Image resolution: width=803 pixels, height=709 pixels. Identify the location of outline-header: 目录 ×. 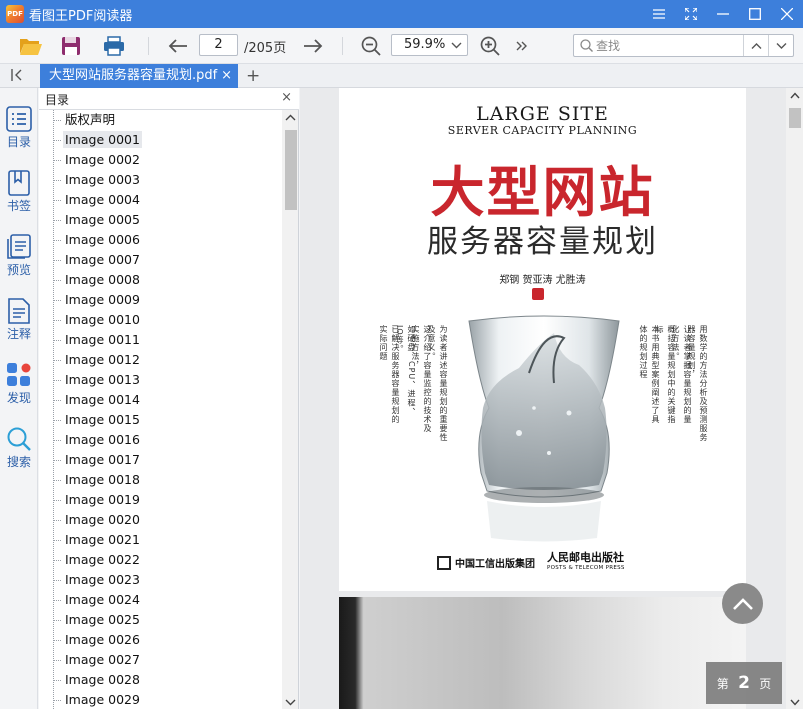
(169, 99).